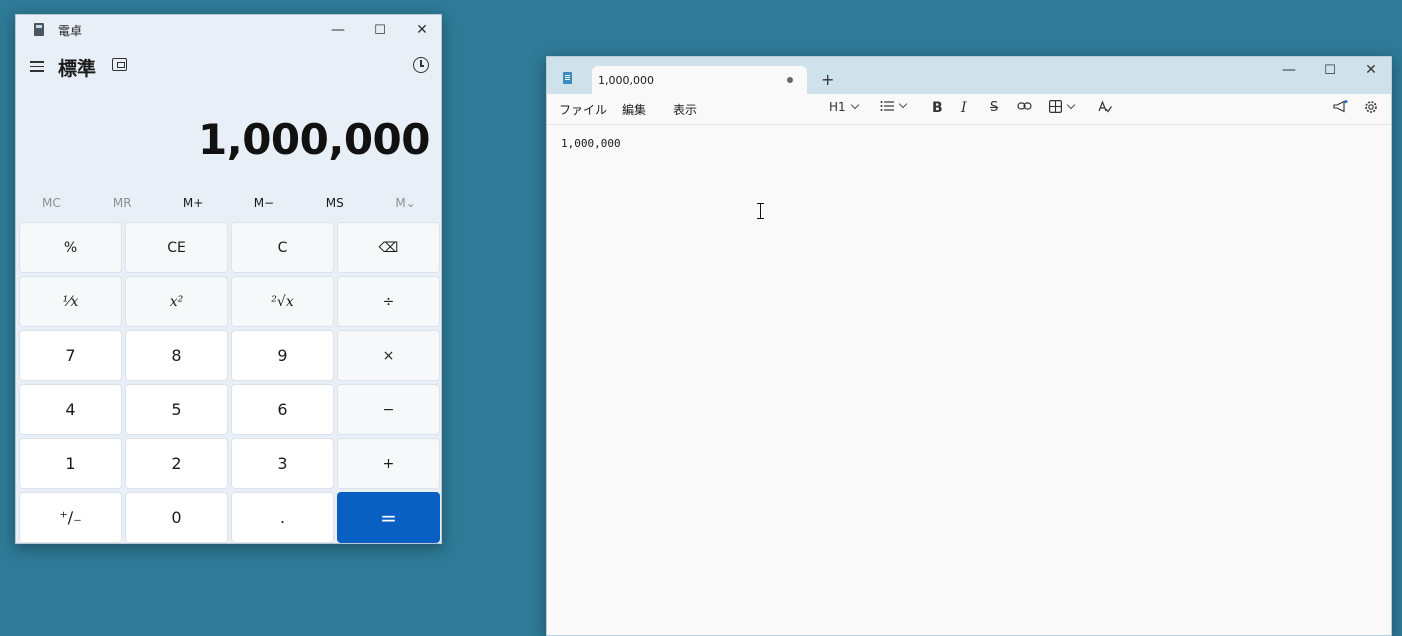 This screenshot has width=1402, height=636. I want to click on calculator-titlebar: 電卓 — ☐ ✕, so click(228, 30).